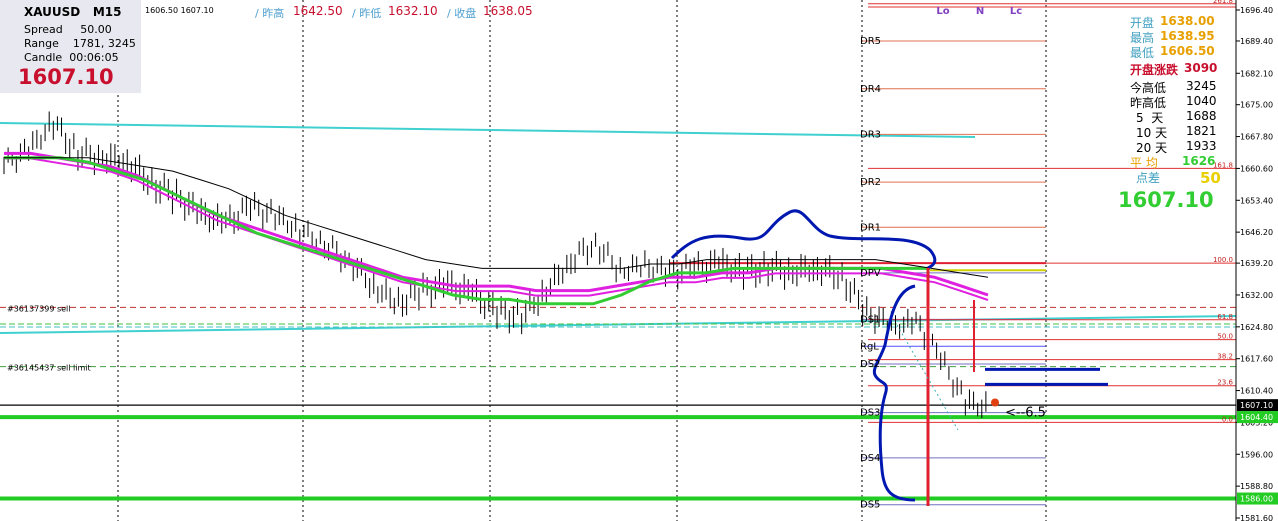 This screenshot has height=521, width=1278. I want to click on order-line-label: #36145437 sell limit, so click(49, 368).